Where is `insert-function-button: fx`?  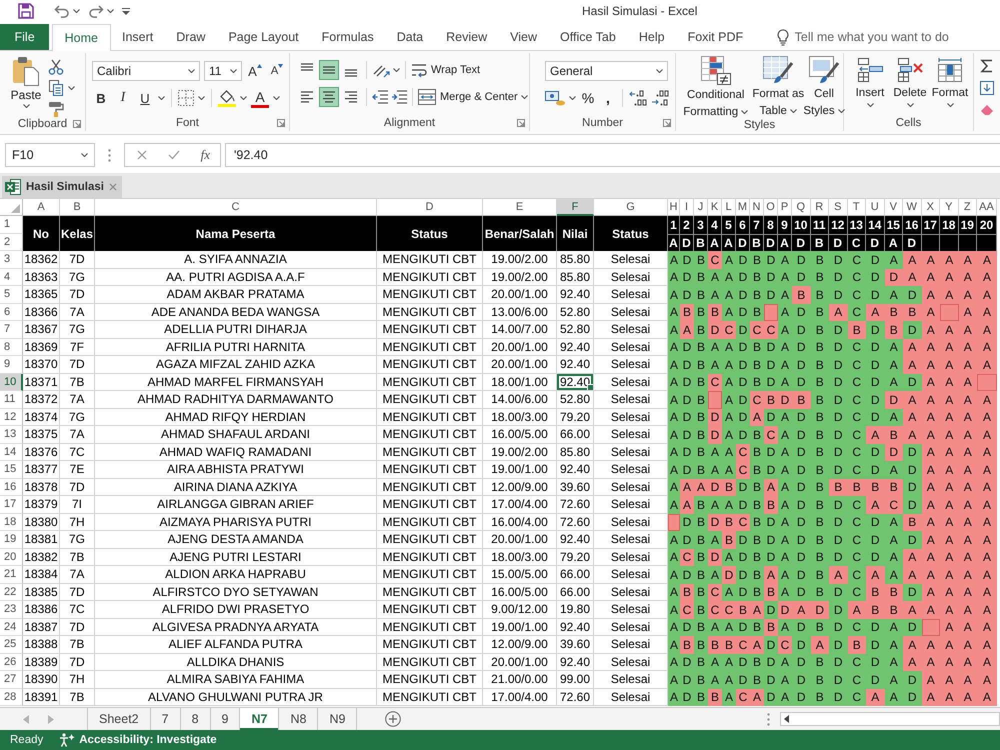 insert-function-button: fx is located at coordinates (205, 155).